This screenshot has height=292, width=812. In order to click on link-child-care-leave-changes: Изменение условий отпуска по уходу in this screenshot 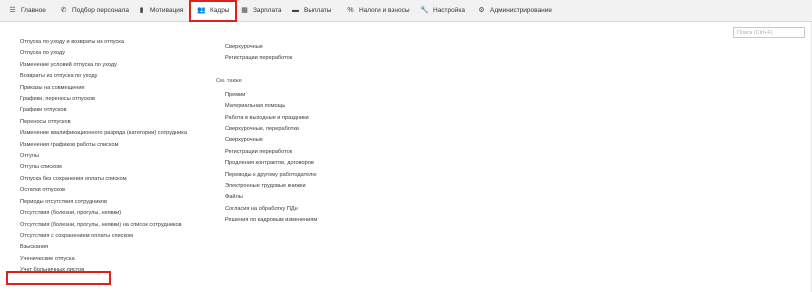, I will do `click(103, 65)`.